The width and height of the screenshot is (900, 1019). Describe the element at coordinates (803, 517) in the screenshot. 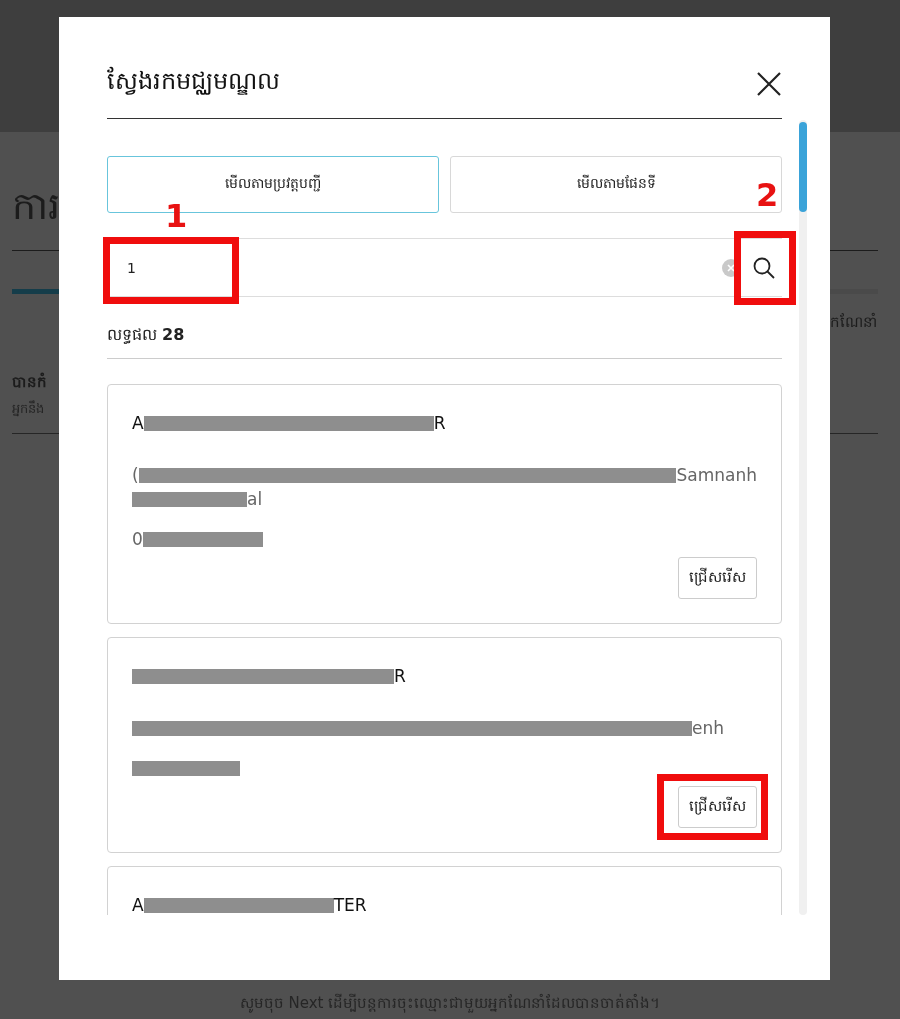

I see `scrollbar` at that location.